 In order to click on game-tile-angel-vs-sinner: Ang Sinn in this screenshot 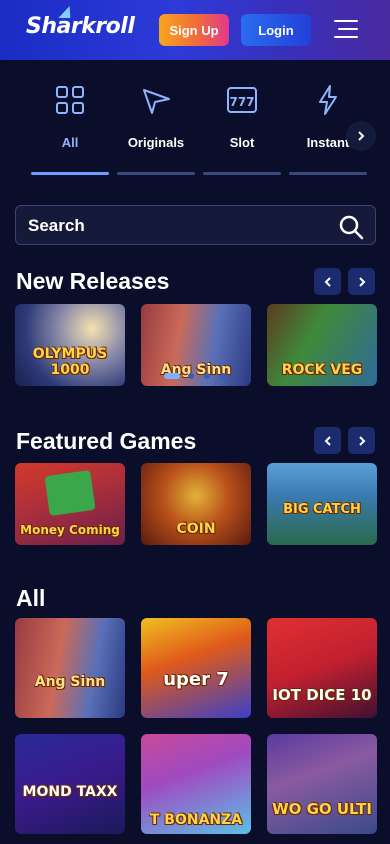, I will do `click(70, 668)`.